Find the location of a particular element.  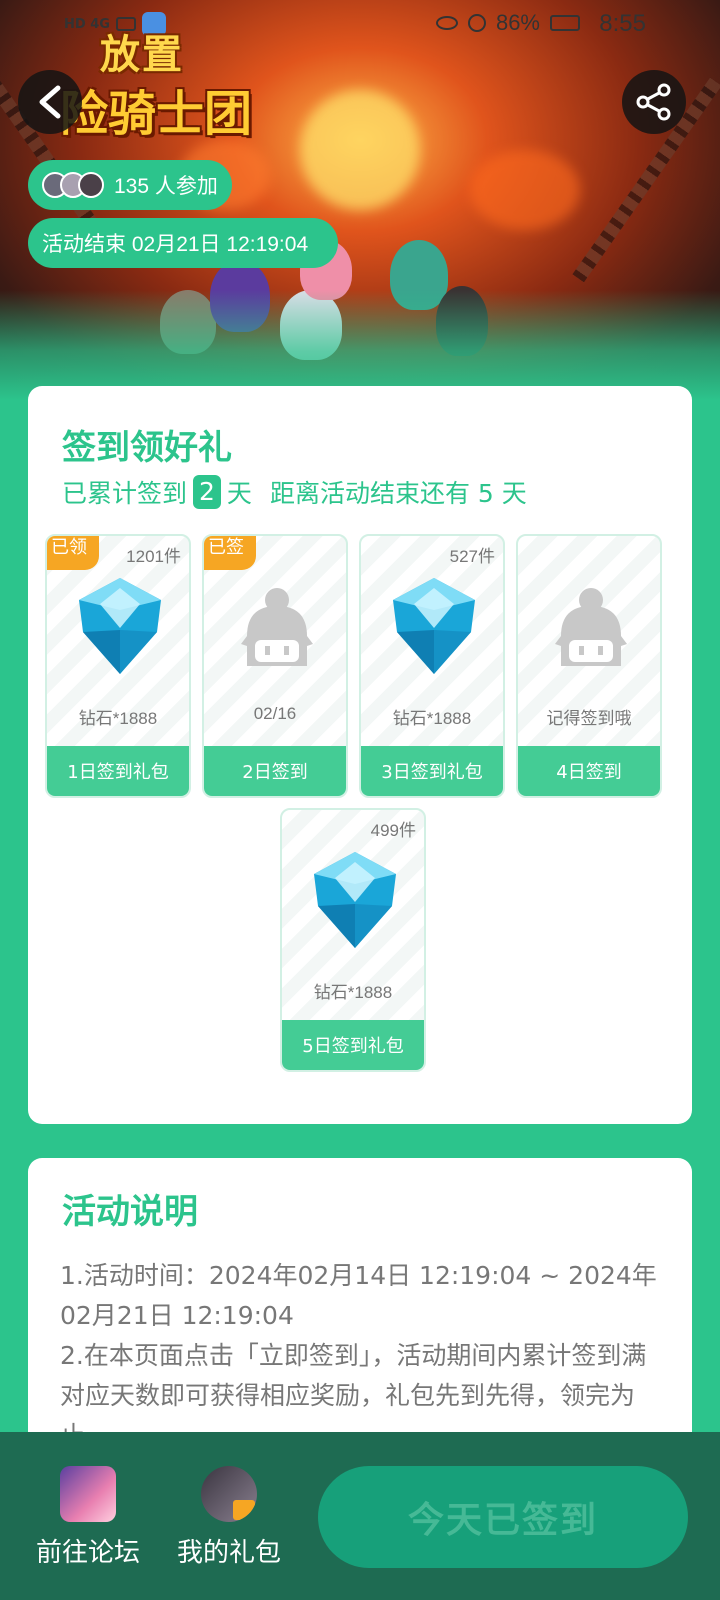

checkin-tile-day3: 527件 钻石*1888 3日签到礼包 is located at coordinates (432, 666).